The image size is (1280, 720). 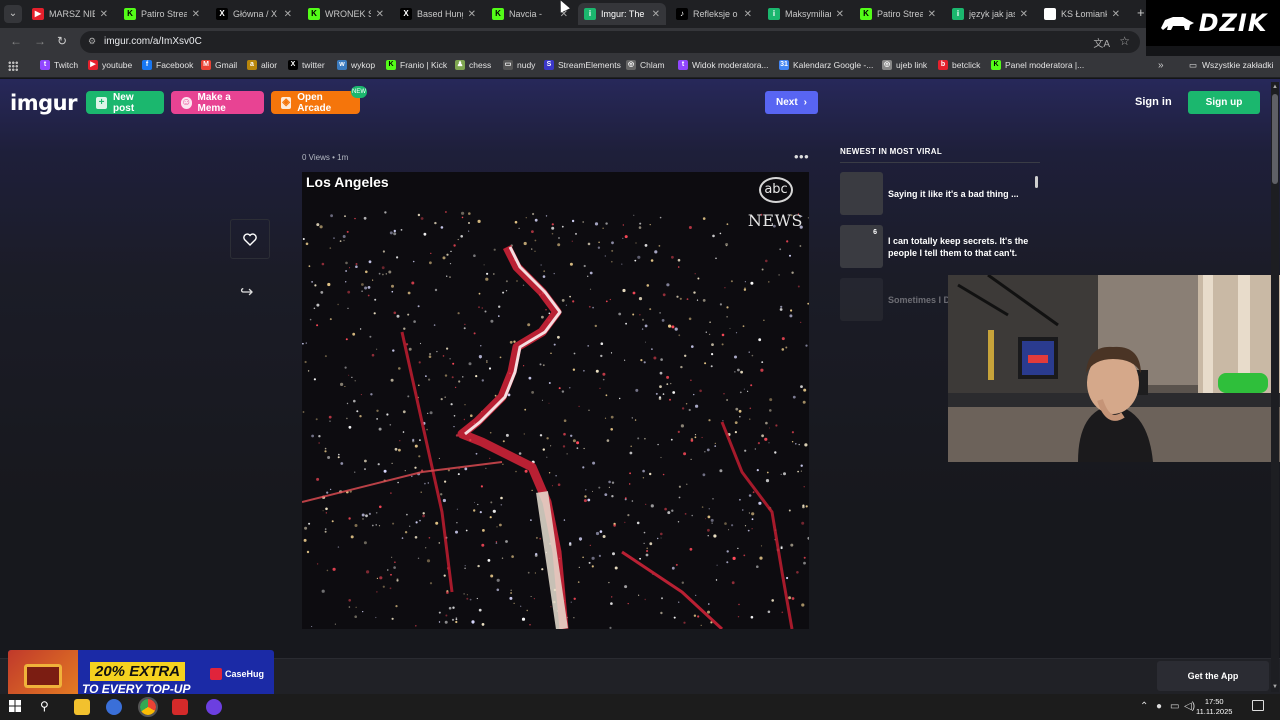 I want to click on tray-chevron-icon: ⌃, so click(x=1144, y=706).